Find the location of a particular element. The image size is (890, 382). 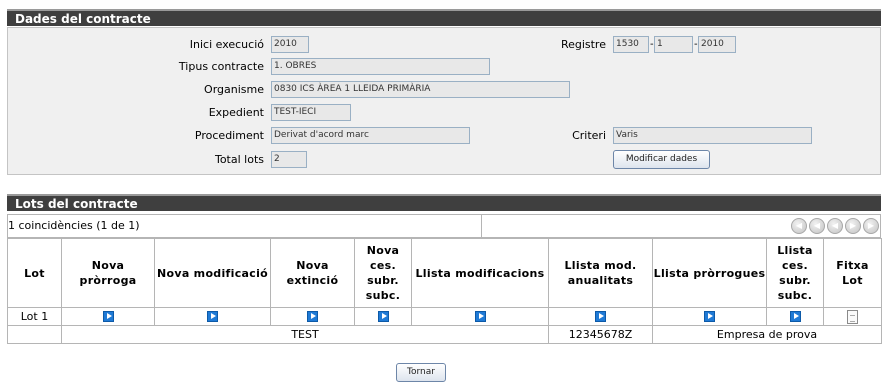

results-count: 1 coincidències (1 de 1) is located at coordinates (245, 226).